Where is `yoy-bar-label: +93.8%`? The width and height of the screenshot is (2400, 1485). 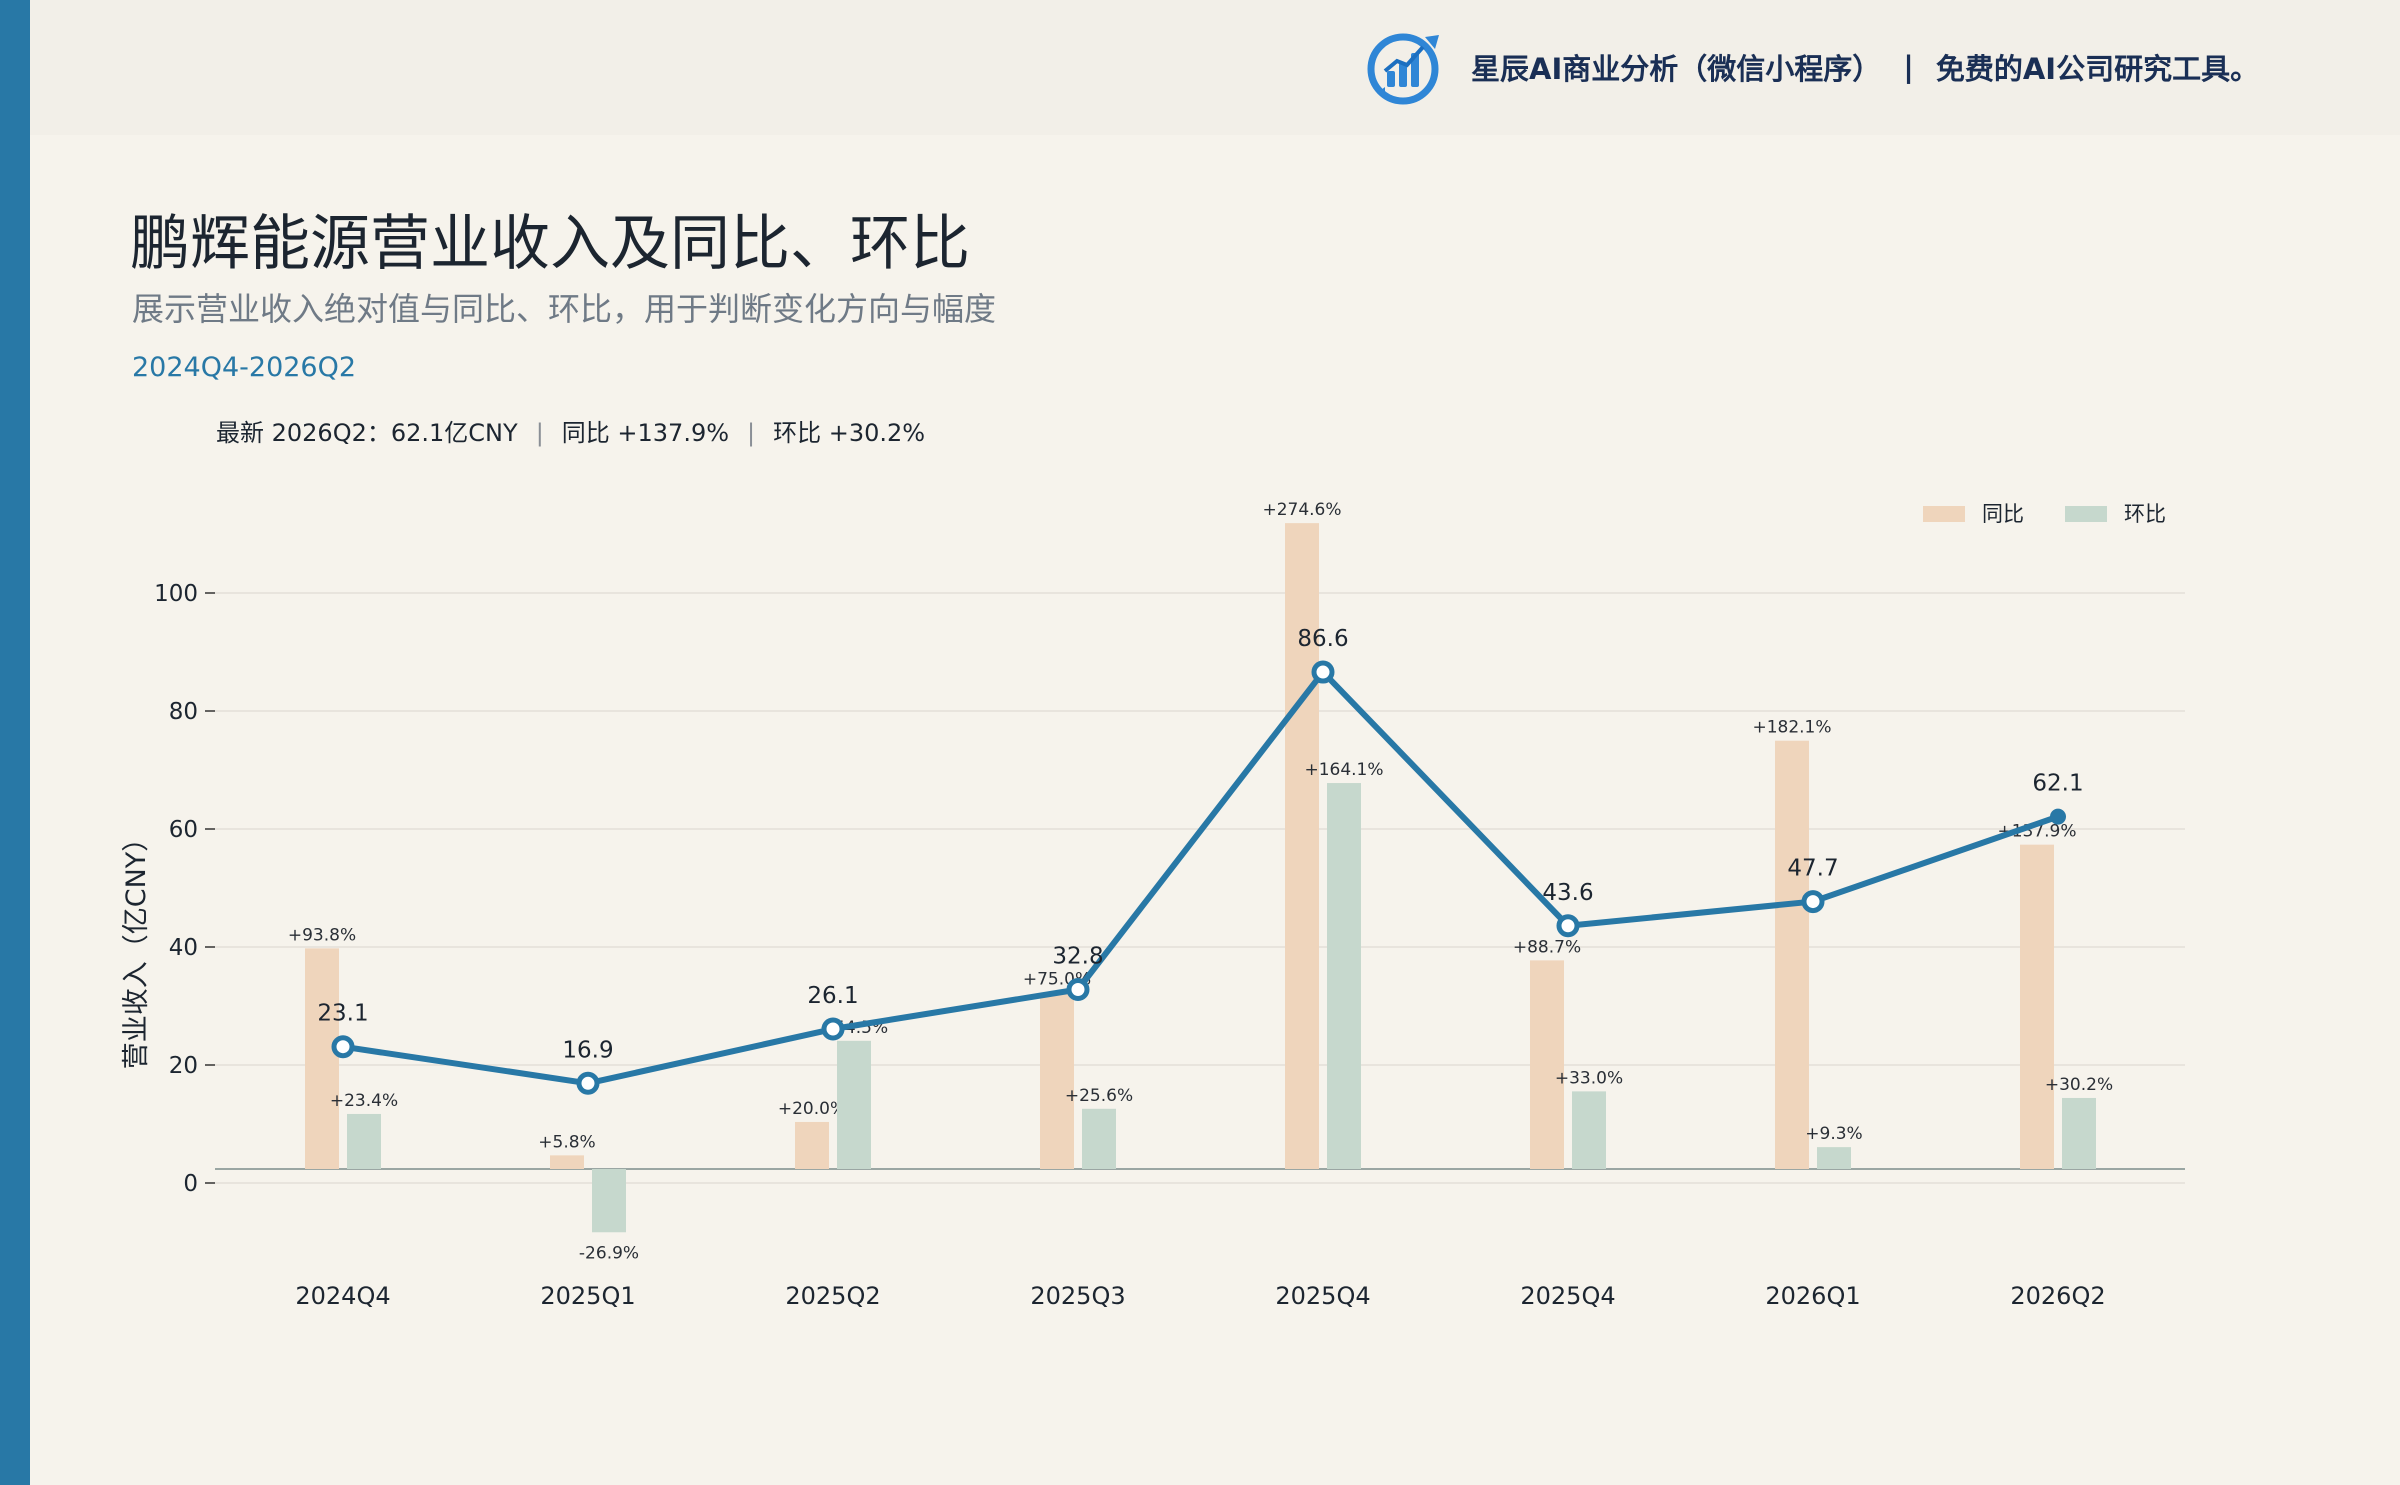
yoy-bar-label: +93.8% is located at coordinates (322, 935).